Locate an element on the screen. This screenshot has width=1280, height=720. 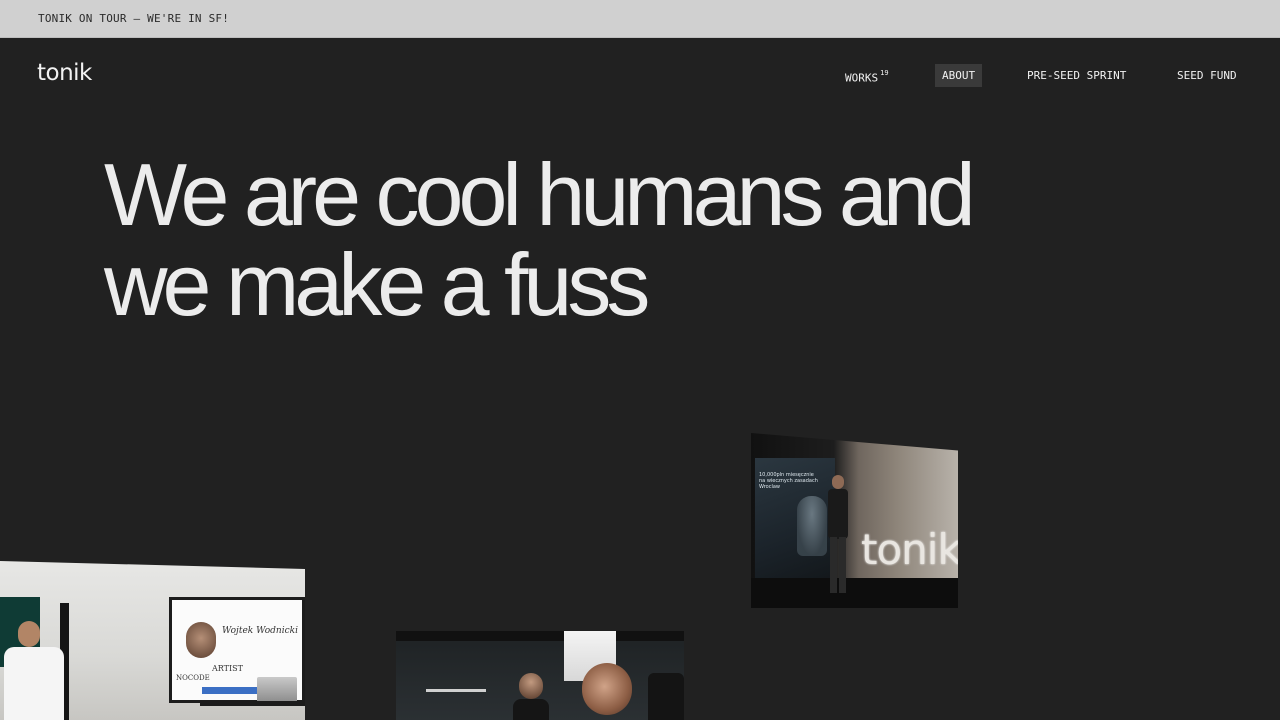
stage-speaker-figure is located at coordinates (838, 536).